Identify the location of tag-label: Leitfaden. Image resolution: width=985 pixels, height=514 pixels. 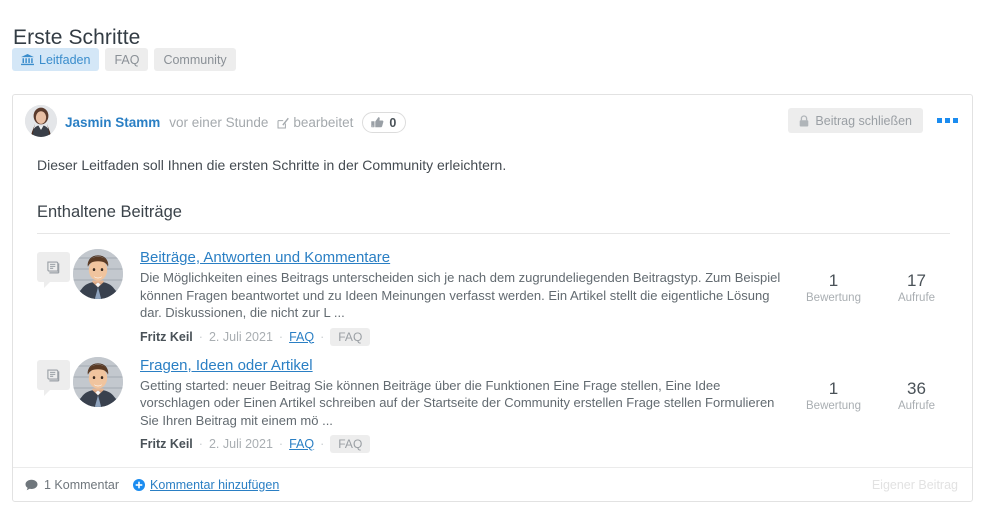
(65, 59).